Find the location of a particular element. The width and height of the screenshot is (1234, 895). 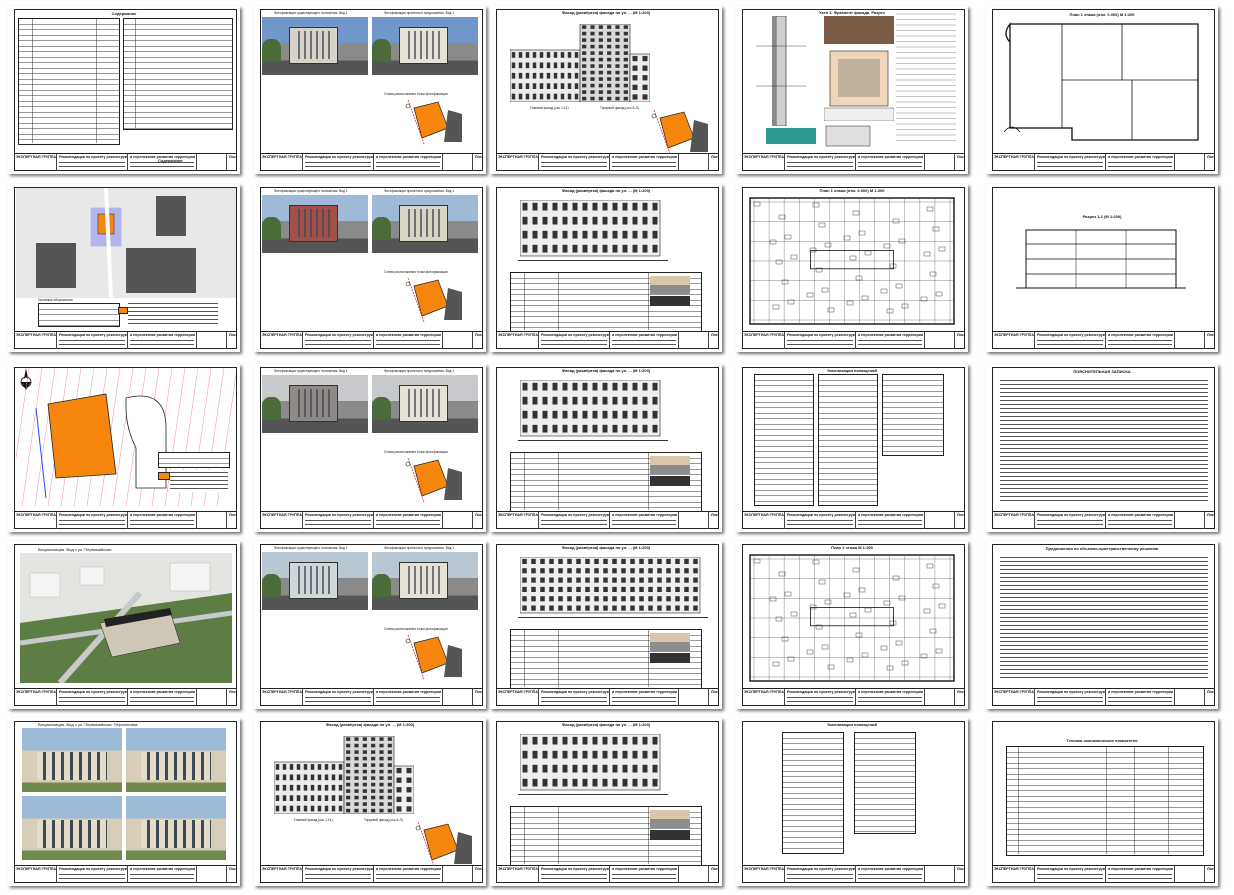

visual-title: Визуализация. Вид с ул. Первомайская is located at coordinates (75, 549).